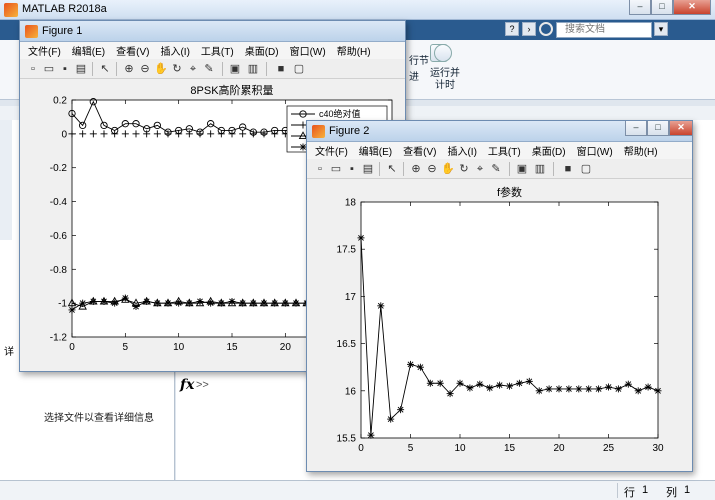  I want to click on help-icon: ?, so click(512, 29).